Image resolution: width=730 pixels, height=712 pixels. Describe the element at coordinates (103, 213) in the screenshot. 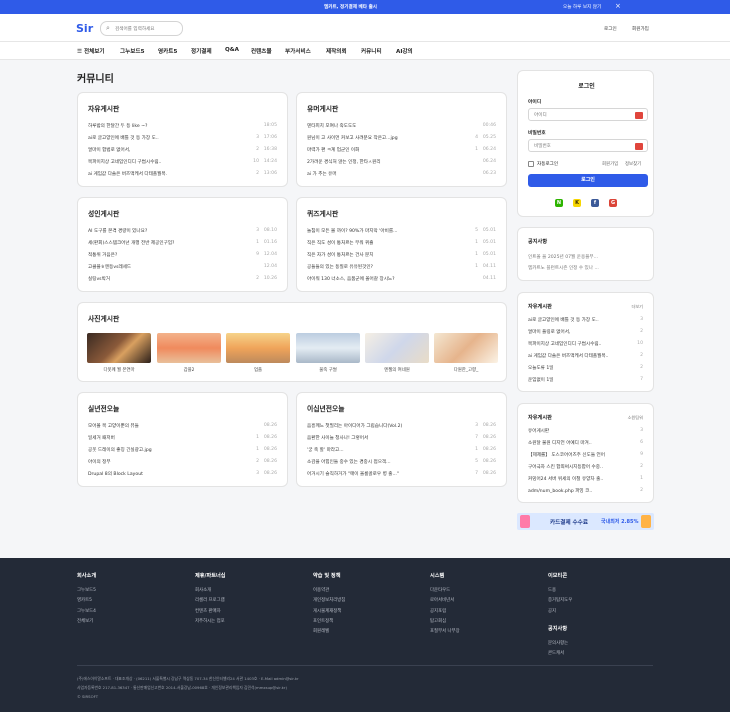

I see `board-title: 성인게시판` at that location.